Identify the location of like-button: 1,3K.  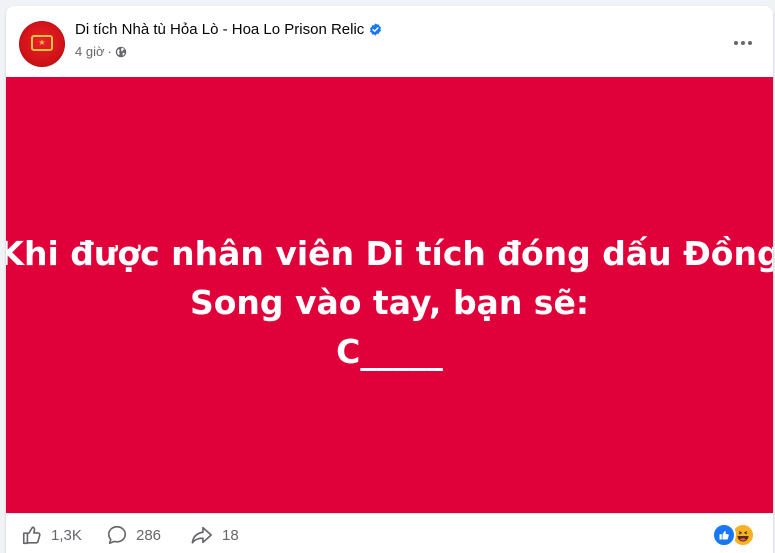
(51, 535).